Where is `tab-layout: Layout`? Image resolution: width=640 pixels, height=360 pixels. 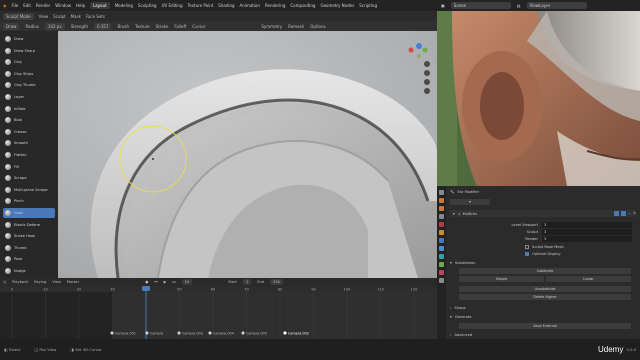
tab-layout: Layout is located at coordinates (100, 5).